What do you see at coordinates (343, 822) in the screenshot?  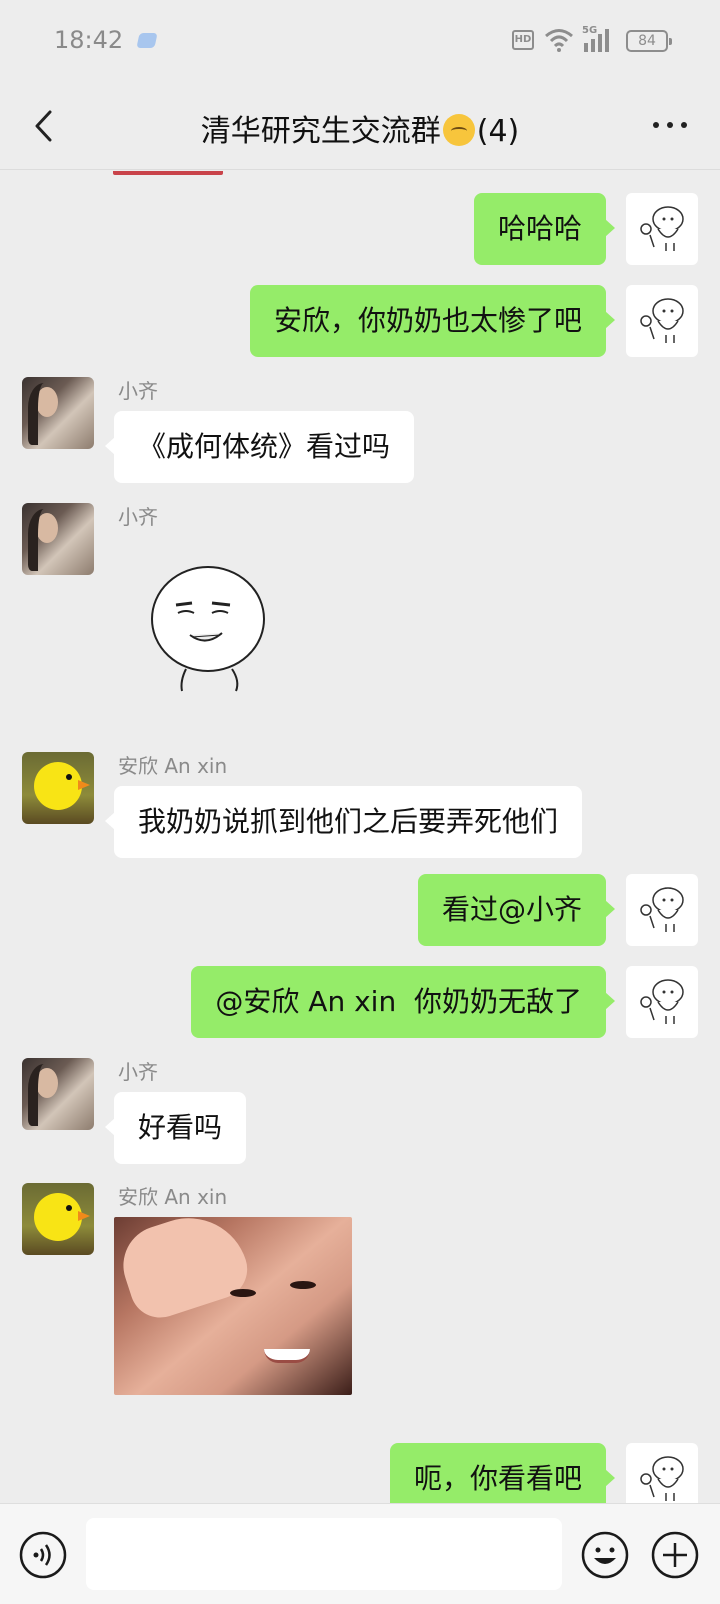 I see `message-bubble: 我奶奶说抓到他们之后要弄死他们` at bounding box center [343, 822].